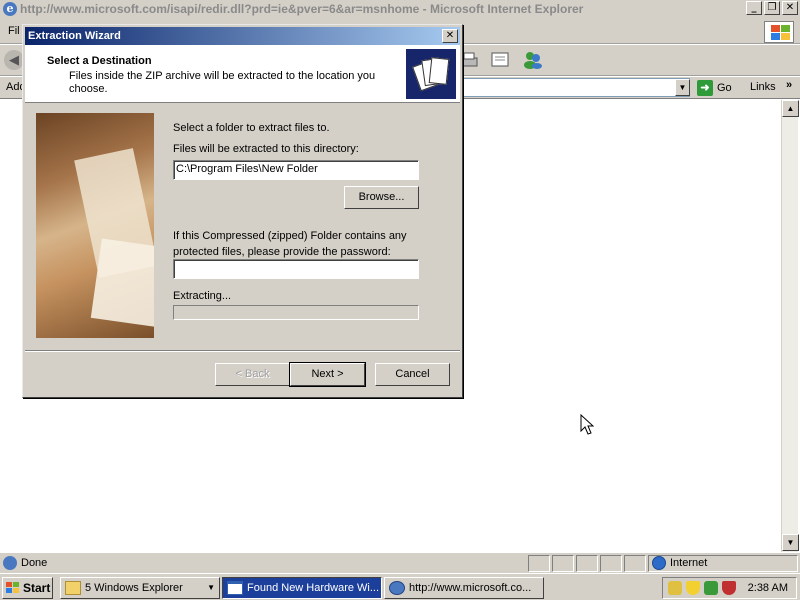  What do you see at coordinates (790, 326) in the screenshot?
I see `vertical-scrollbar: ▲ ▼` at bounding box center [790, 326].